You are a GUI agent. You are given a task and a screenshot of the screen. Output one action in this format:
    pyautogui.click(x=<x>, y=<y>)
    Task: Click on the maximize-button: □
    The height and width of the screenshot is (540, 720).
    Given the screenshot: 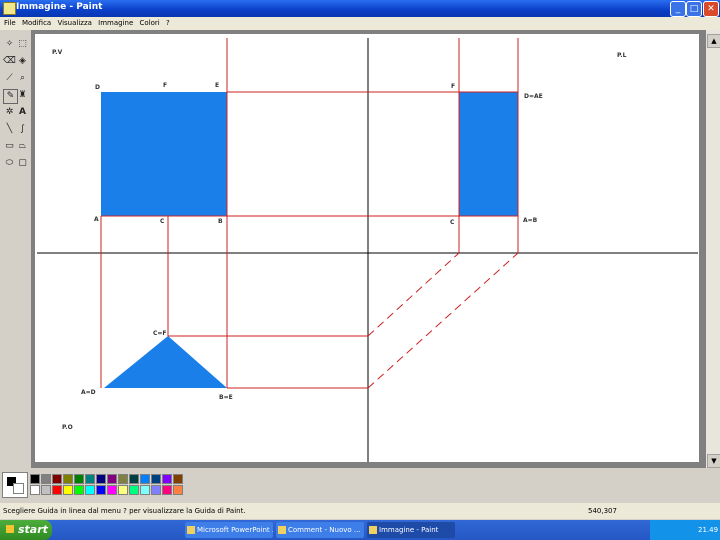 What is the action you would take?
    pyautogui.click(x=694, y=9)
    